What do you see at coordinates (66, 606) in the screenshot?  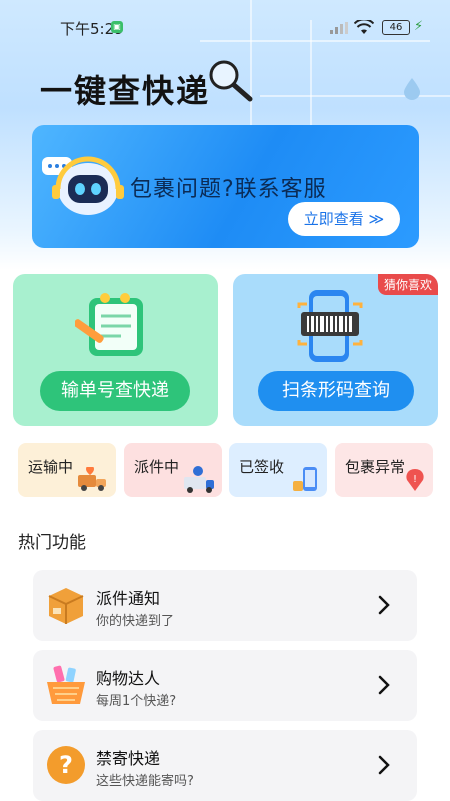 I see `package-icon` at bounding box center [66, 606].